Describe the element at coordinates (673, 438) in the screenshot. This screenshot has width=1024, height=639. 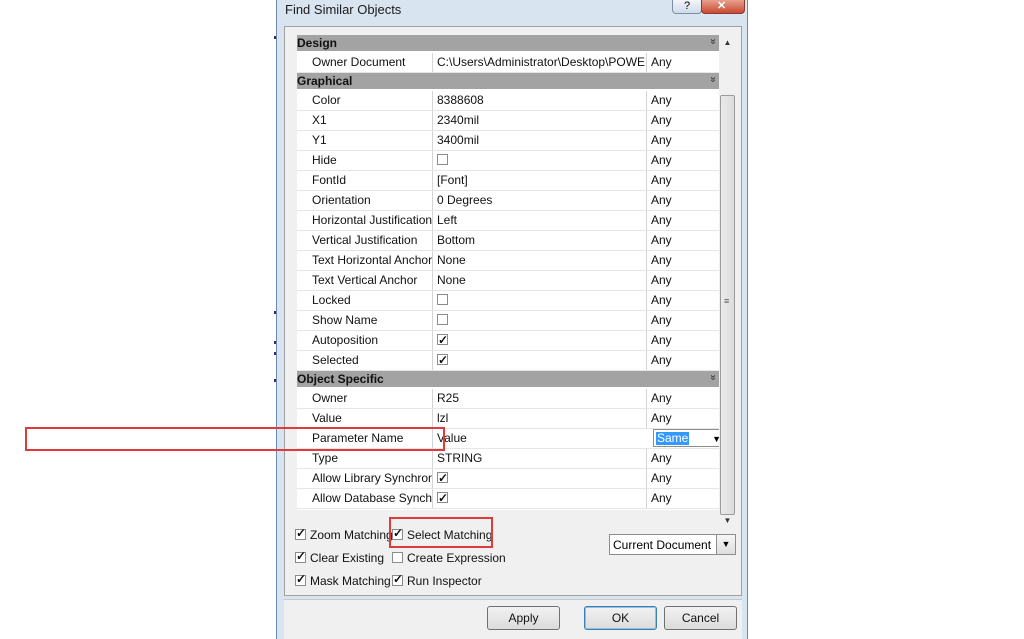
I see `match-kind-value: Same` at that location.